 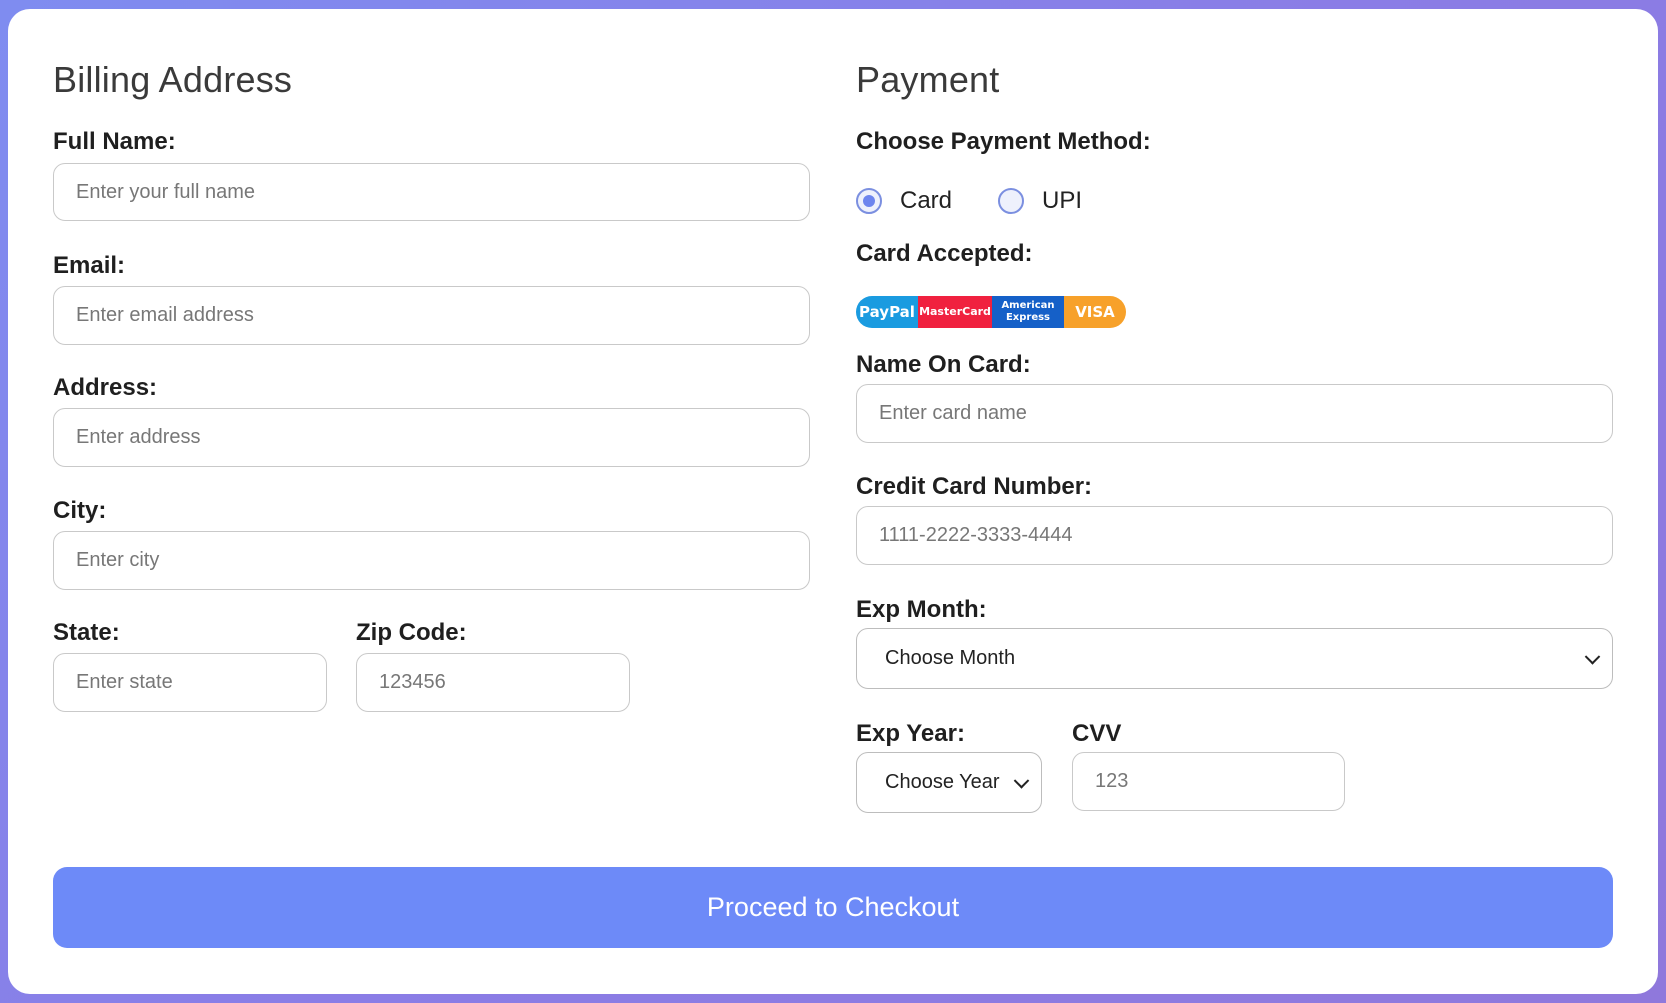 I want to click on full-name-label: Full Name:, so click(x=114, y=141).